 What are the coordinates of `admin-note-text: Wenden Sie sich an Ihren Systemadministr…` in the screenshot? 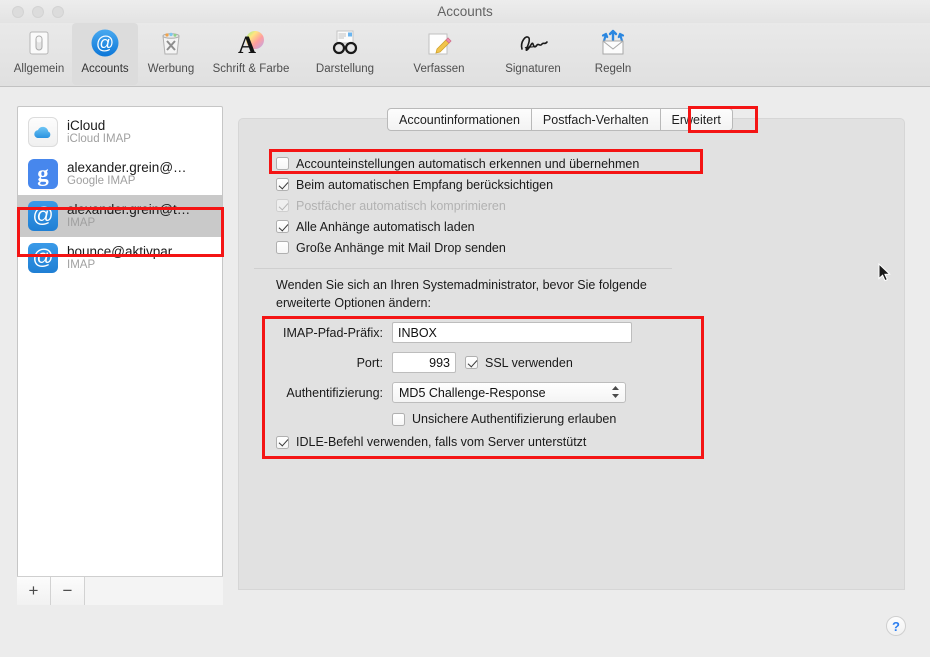 It's located at (461, 294).